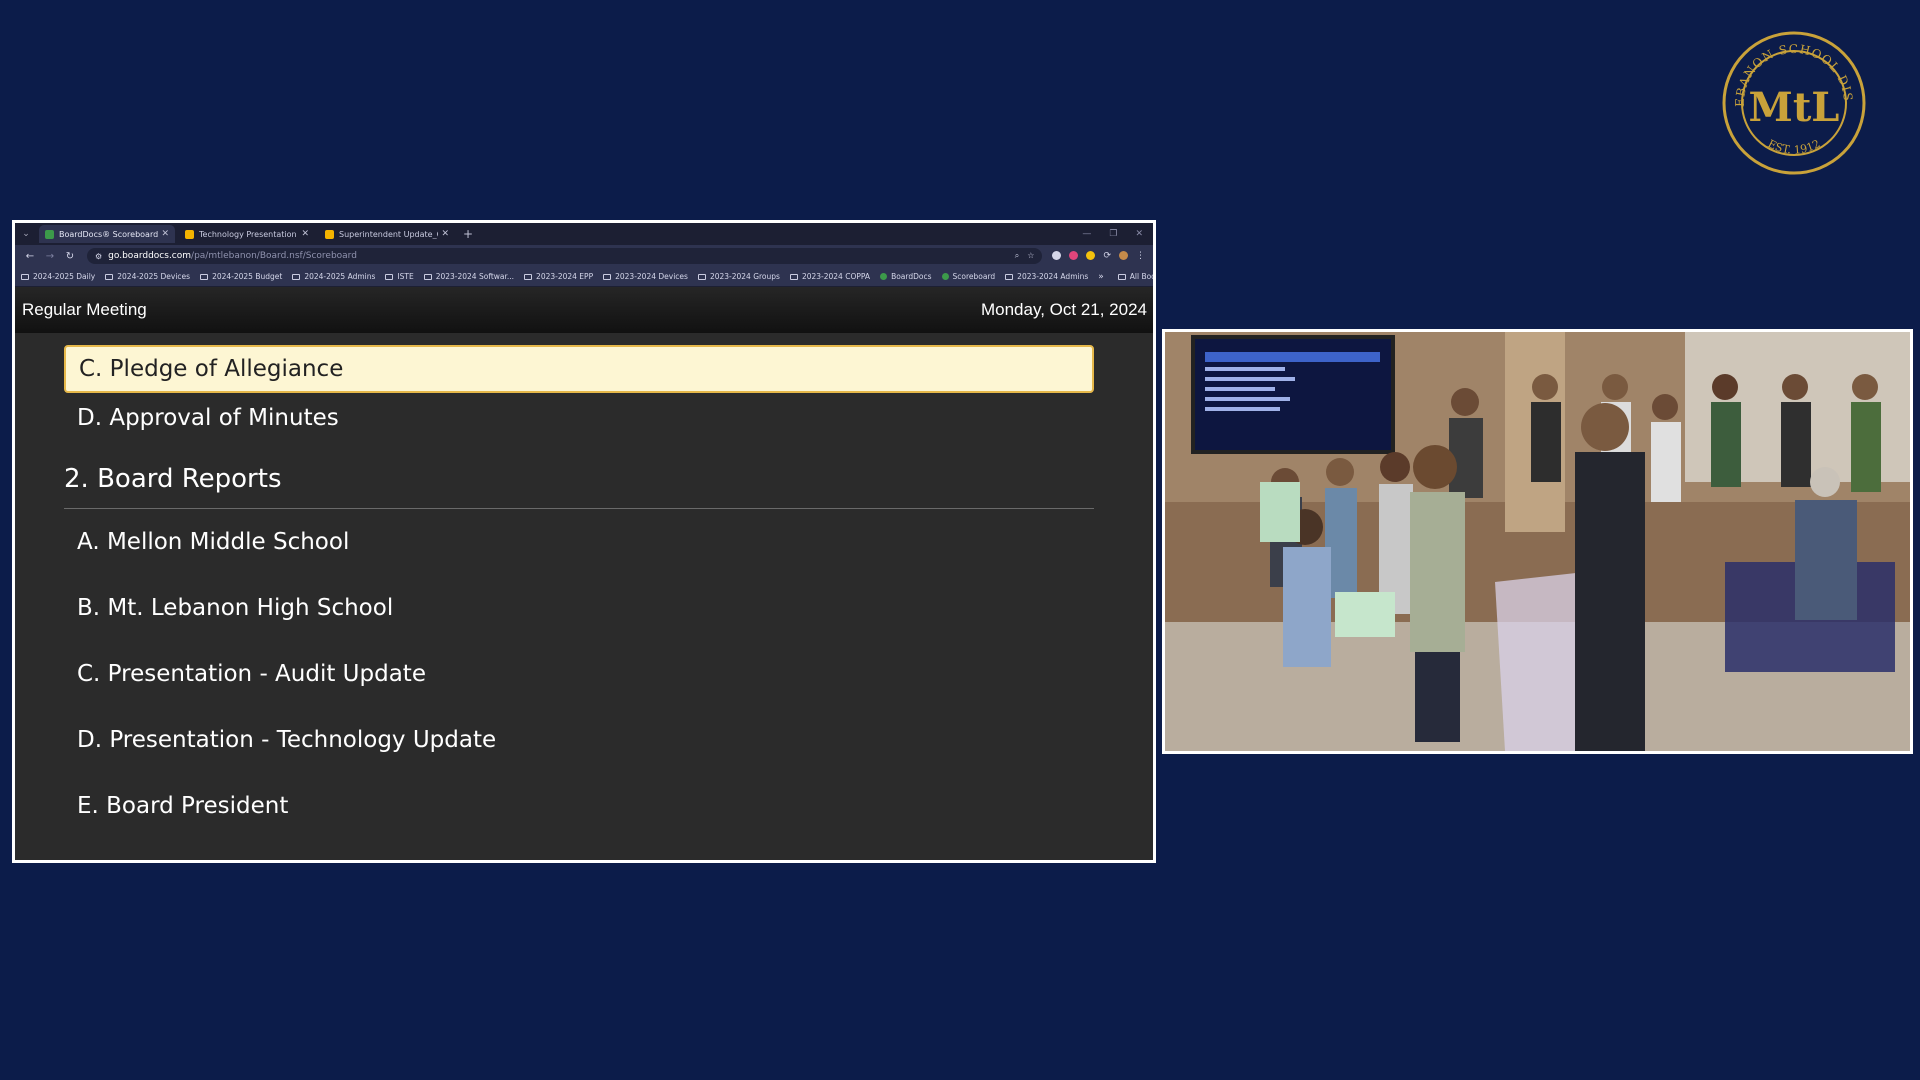 The height and width of the screenshot is (1080, 1920). What do you see at coordinates (579, 608) in the screenshot?
I see `agenda-item: B. Mt. Lebanon High School` at bounding box center [579, 608].